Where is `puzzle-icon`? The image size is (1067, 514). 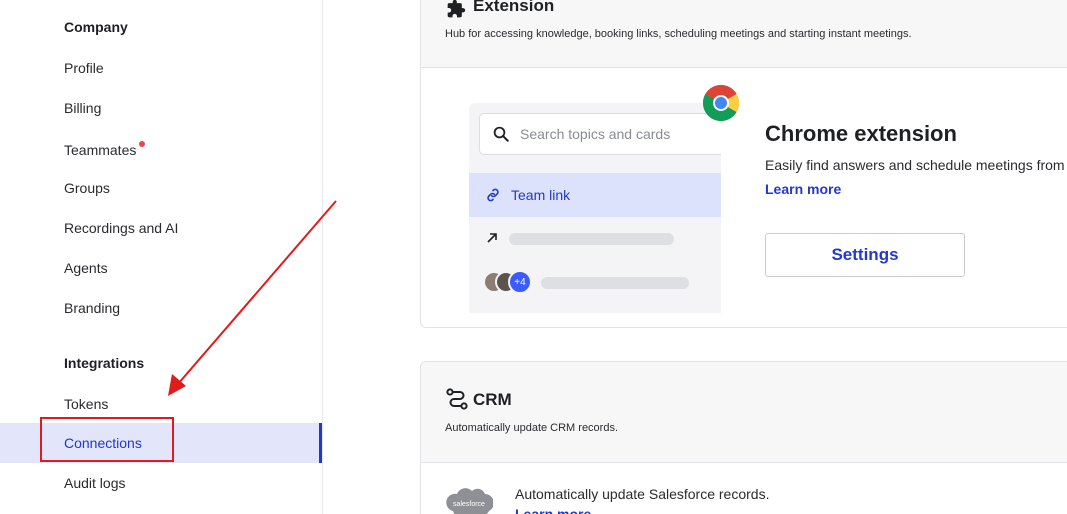
puzzle-icon is located at coordinates (456, 9).